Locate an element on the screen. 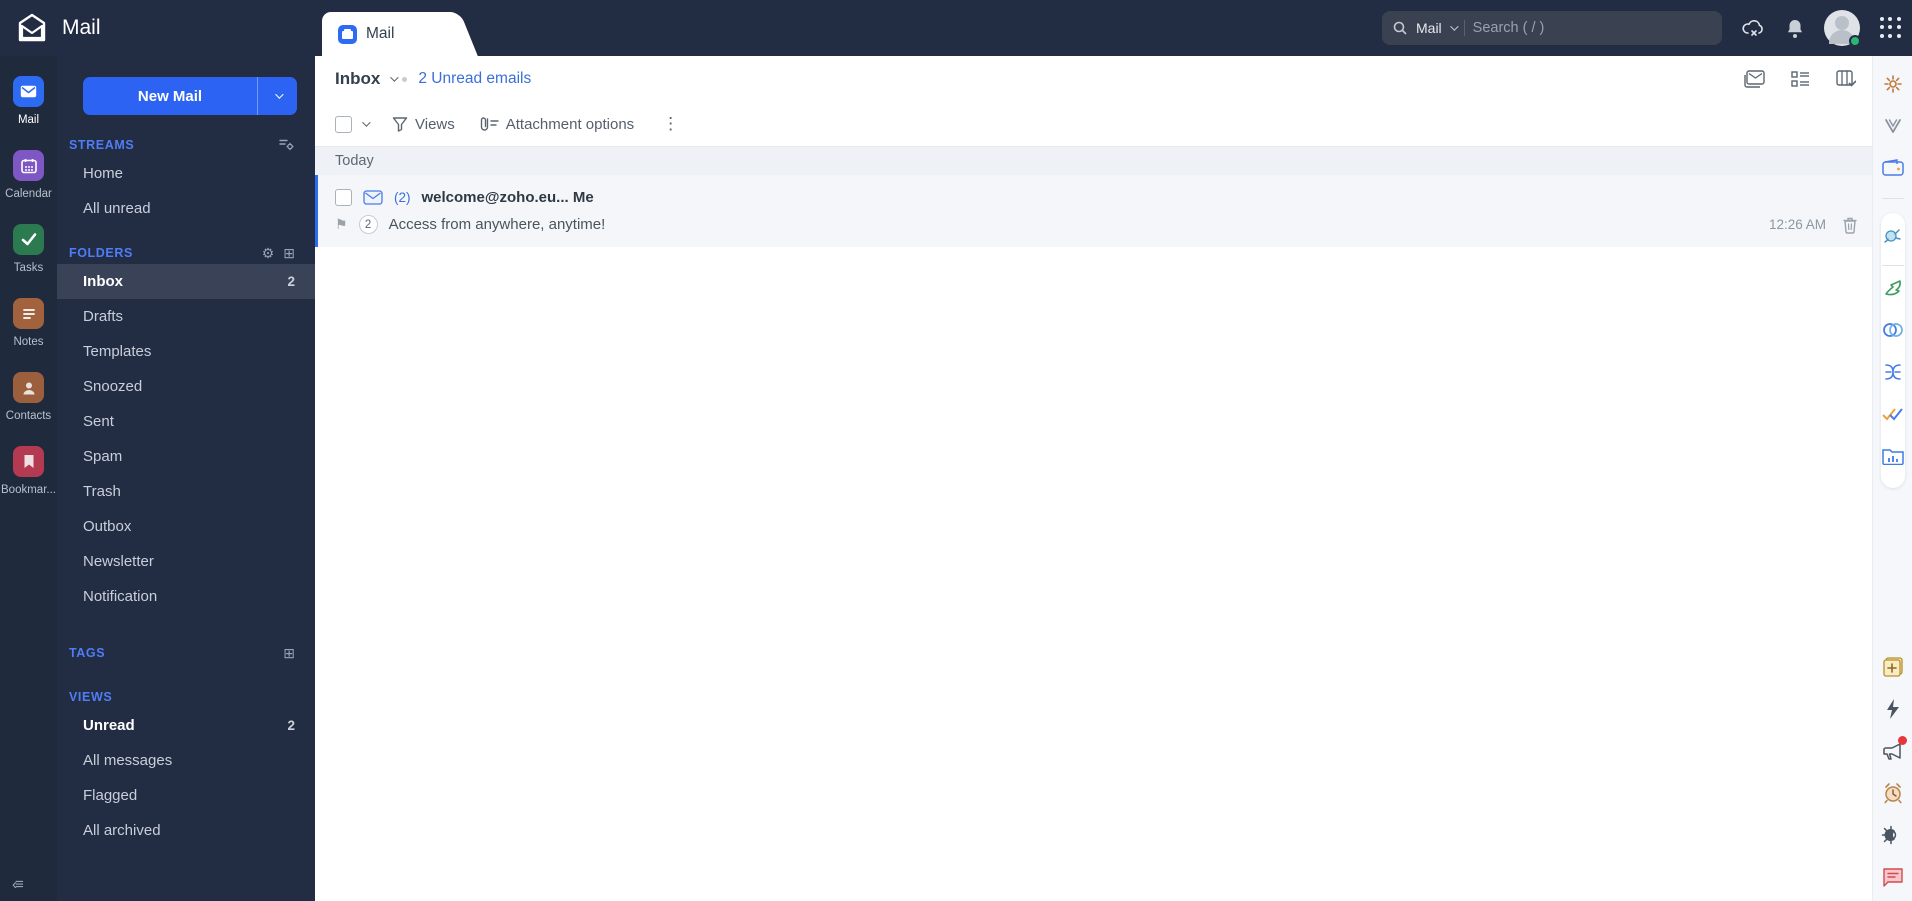  list-view-icon is located at coordinates (1800, 79).